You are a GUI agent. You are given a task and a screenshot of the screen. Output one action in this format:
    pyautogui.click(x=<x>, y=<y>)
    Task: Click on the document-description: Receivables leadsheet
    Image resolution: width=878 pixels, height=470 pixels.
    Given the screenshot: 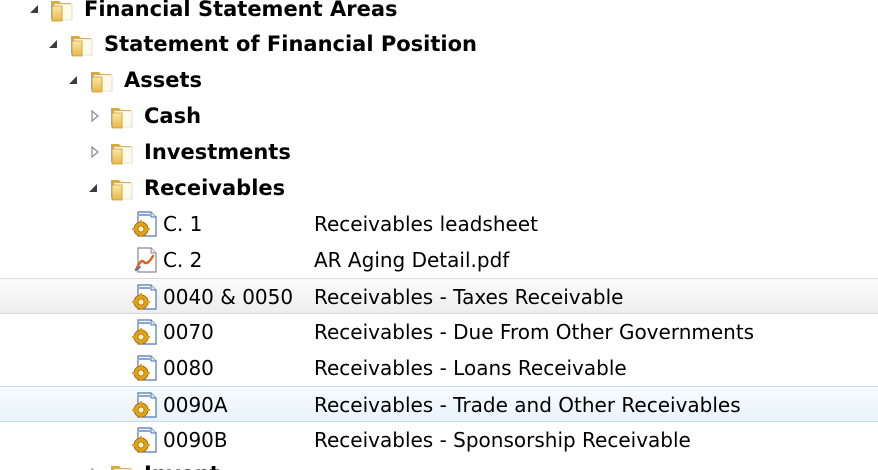 What is the action you would take?
    pyautogui.click(x=426, y=224)
    